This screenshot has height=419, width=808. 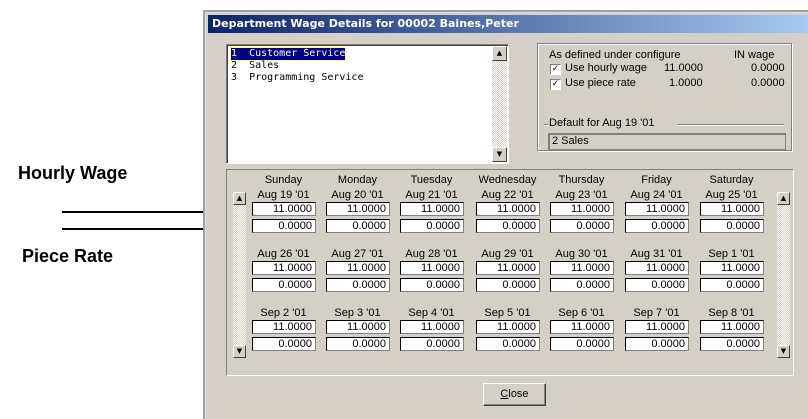 I want to click on hourly-wage-checkbox: ✓, so click(x=555, y=69).